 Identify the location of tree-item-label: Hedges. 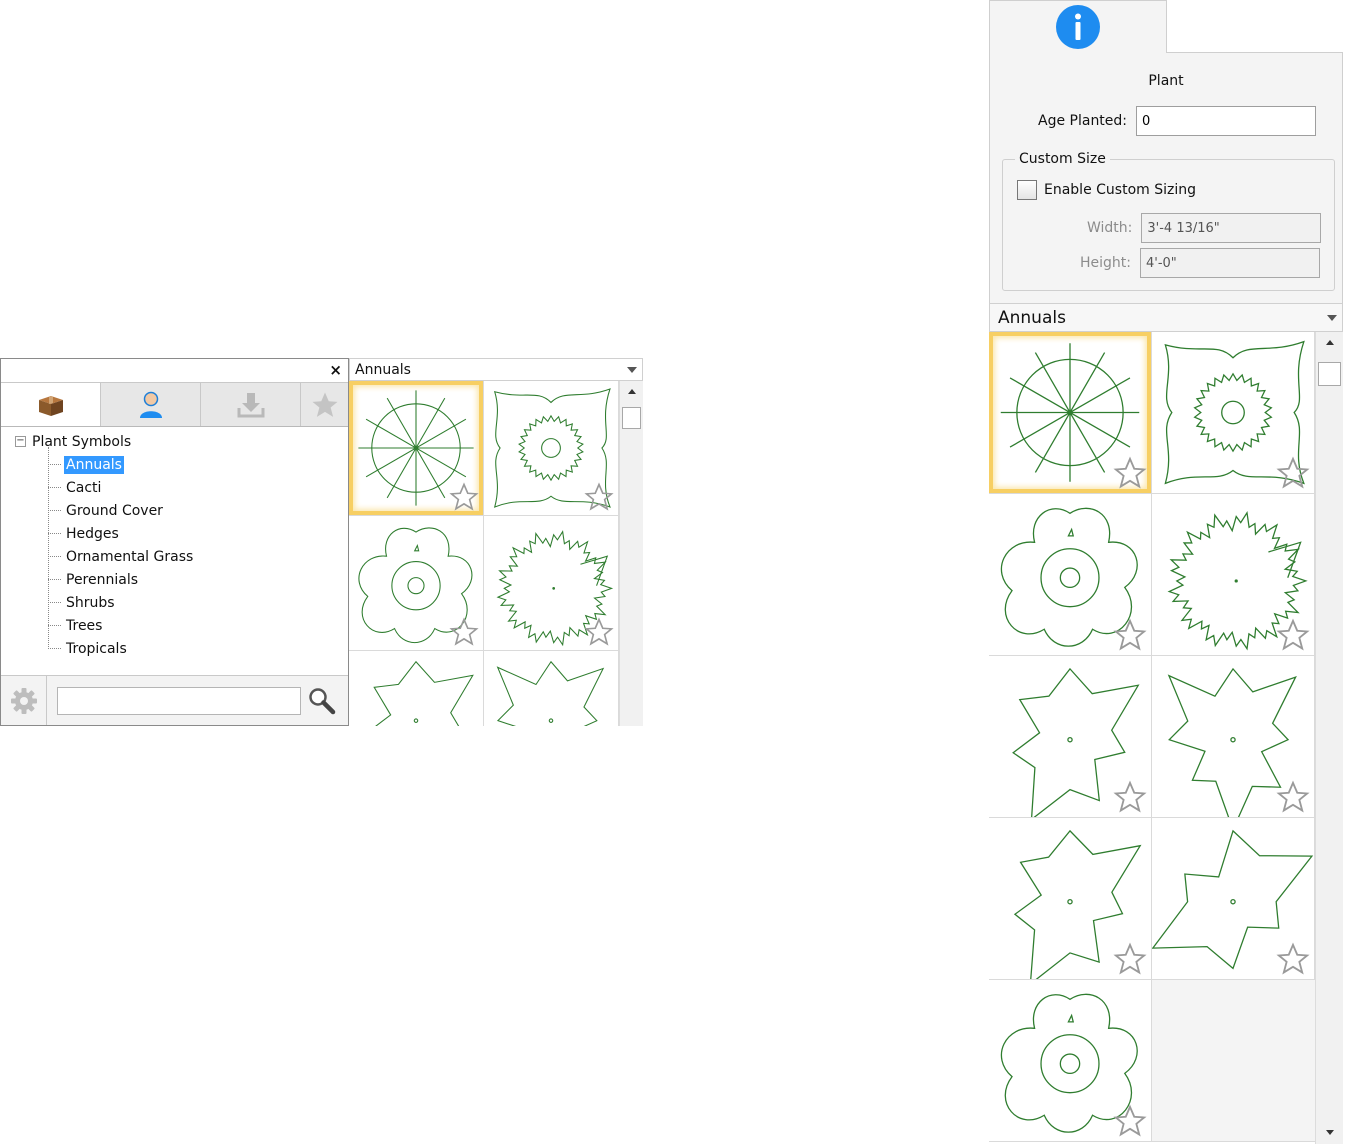
(92, 533).